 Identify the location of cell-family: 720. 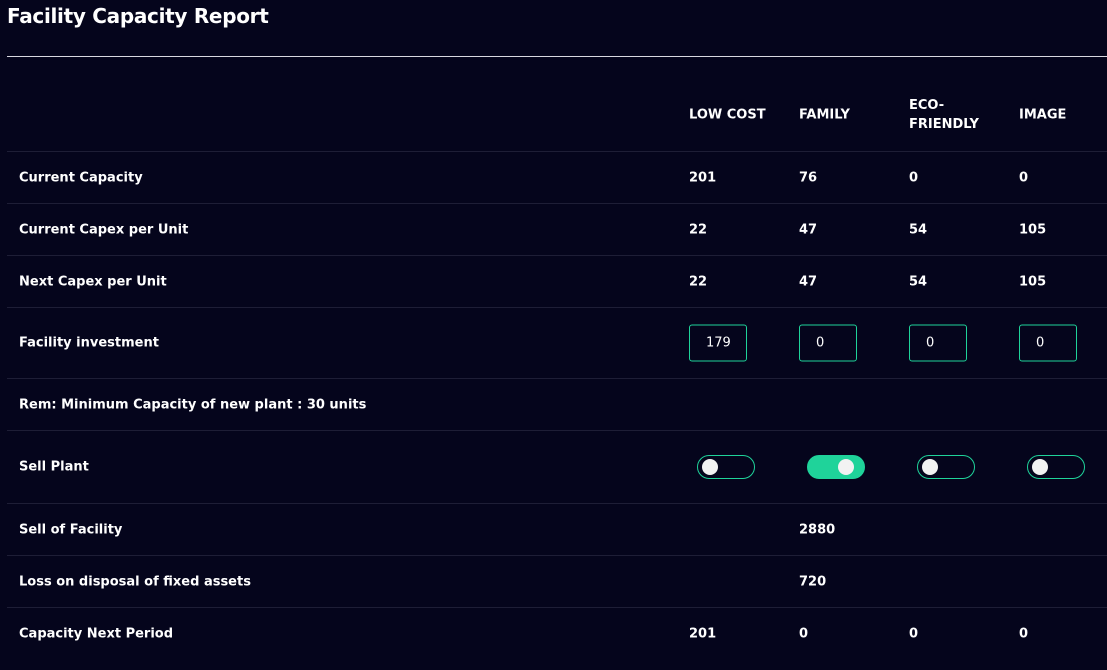
(813, 581).